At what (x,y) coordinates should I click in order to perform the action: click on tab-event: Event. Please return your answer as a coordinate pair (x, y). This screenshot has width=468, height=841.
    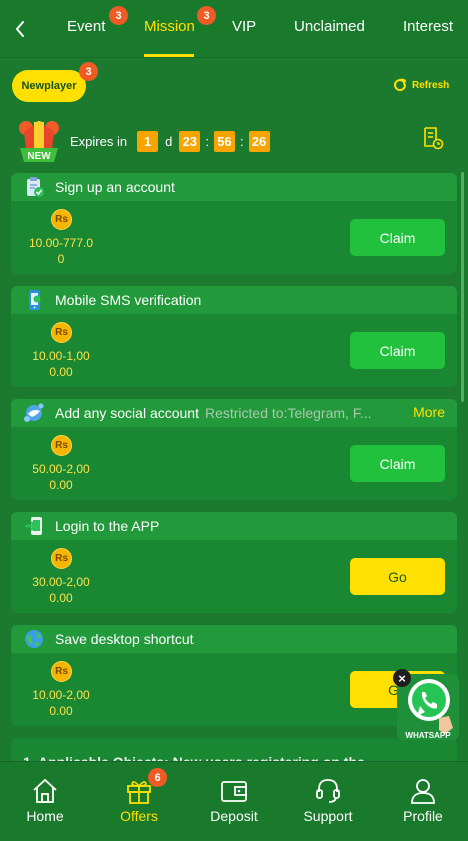
    Looking at the image, I should click on (86, 26).